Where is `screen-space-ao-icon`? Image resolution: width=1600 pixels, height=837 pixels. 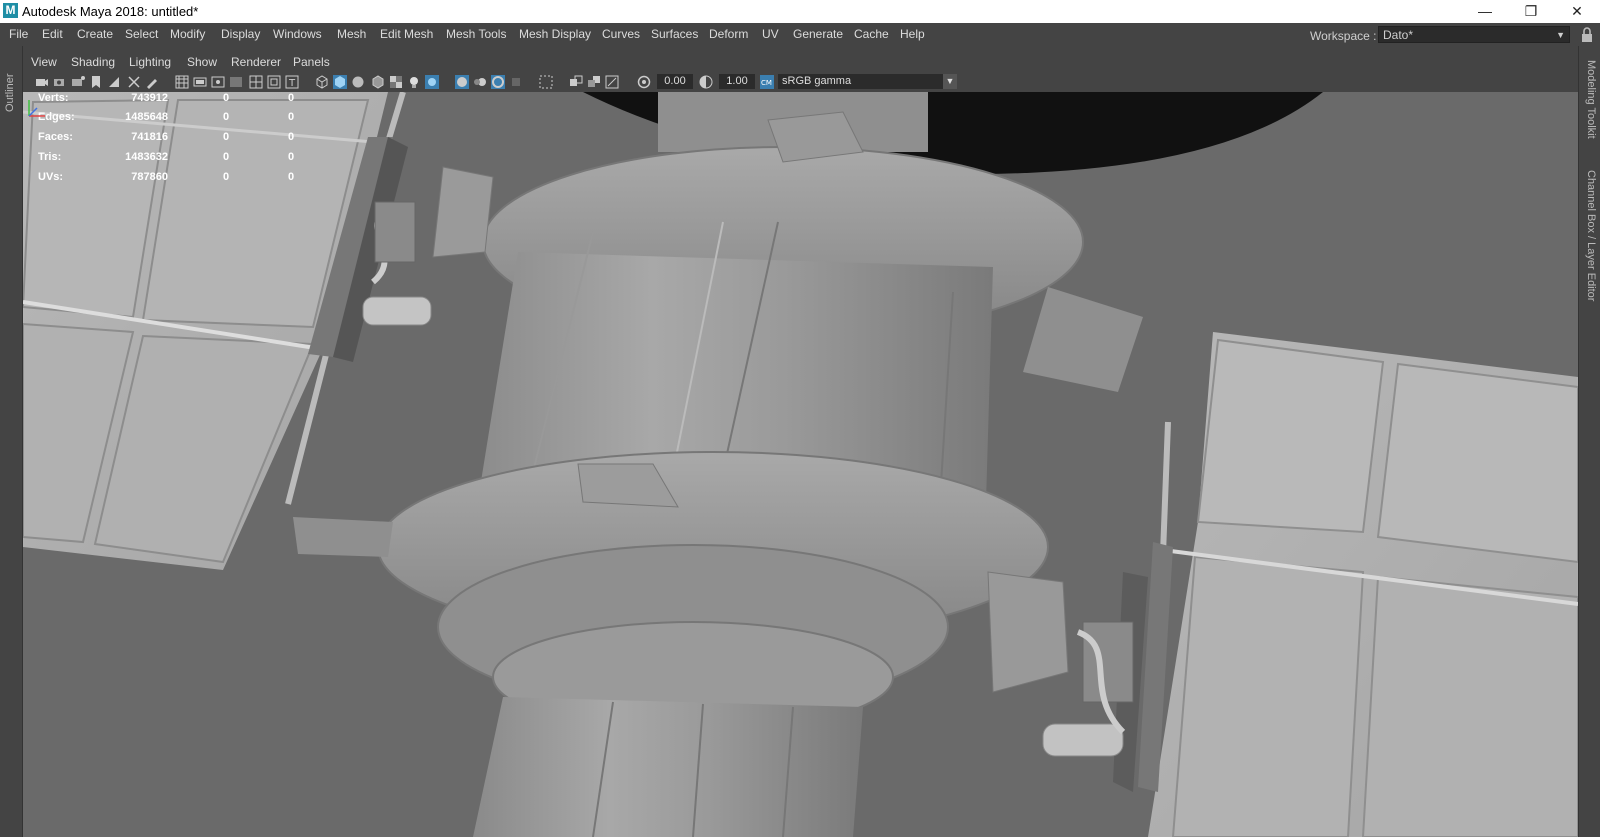
screen-space-ao-icon is located at coordinates (462, 82).